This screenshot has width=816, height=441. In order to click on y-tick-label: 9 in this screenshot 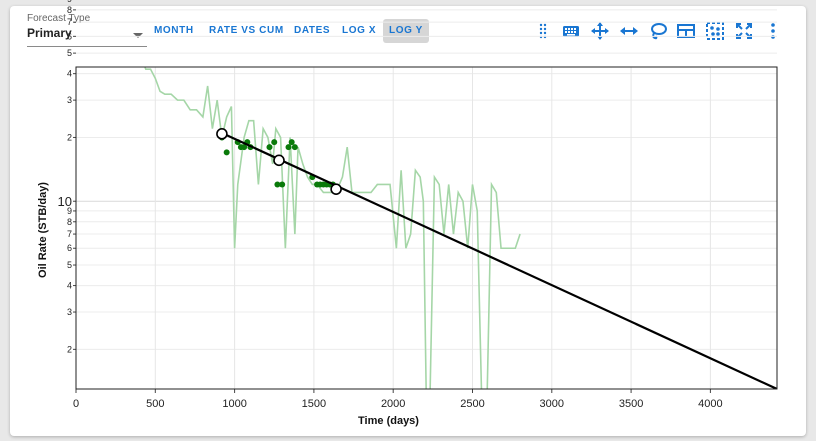, I will do `click(69, 2)`.